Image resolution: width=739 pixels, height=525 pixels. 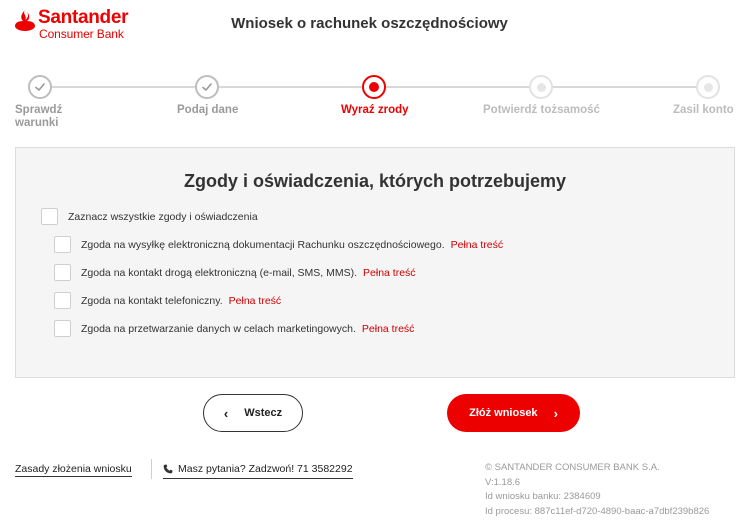 I want to click on select-all-checkbox, so click(x=49, y=216).